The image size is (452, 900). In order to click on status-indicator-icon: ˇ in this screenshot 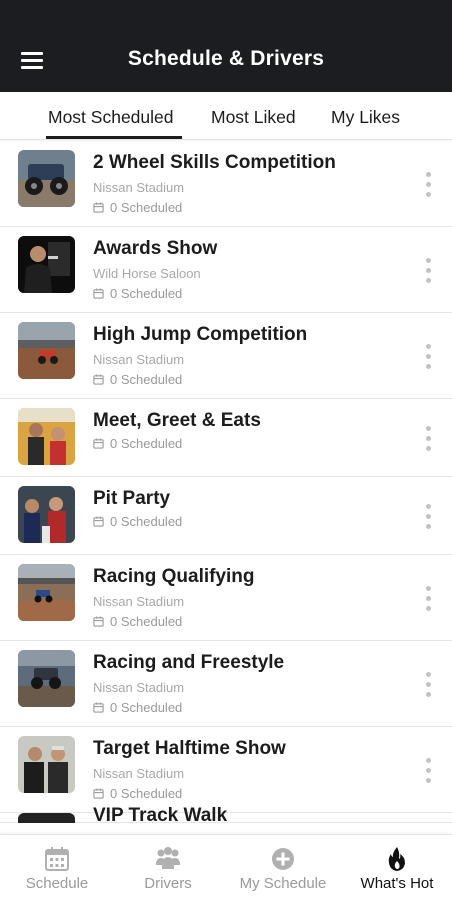, I will do `click(26, 3)`.